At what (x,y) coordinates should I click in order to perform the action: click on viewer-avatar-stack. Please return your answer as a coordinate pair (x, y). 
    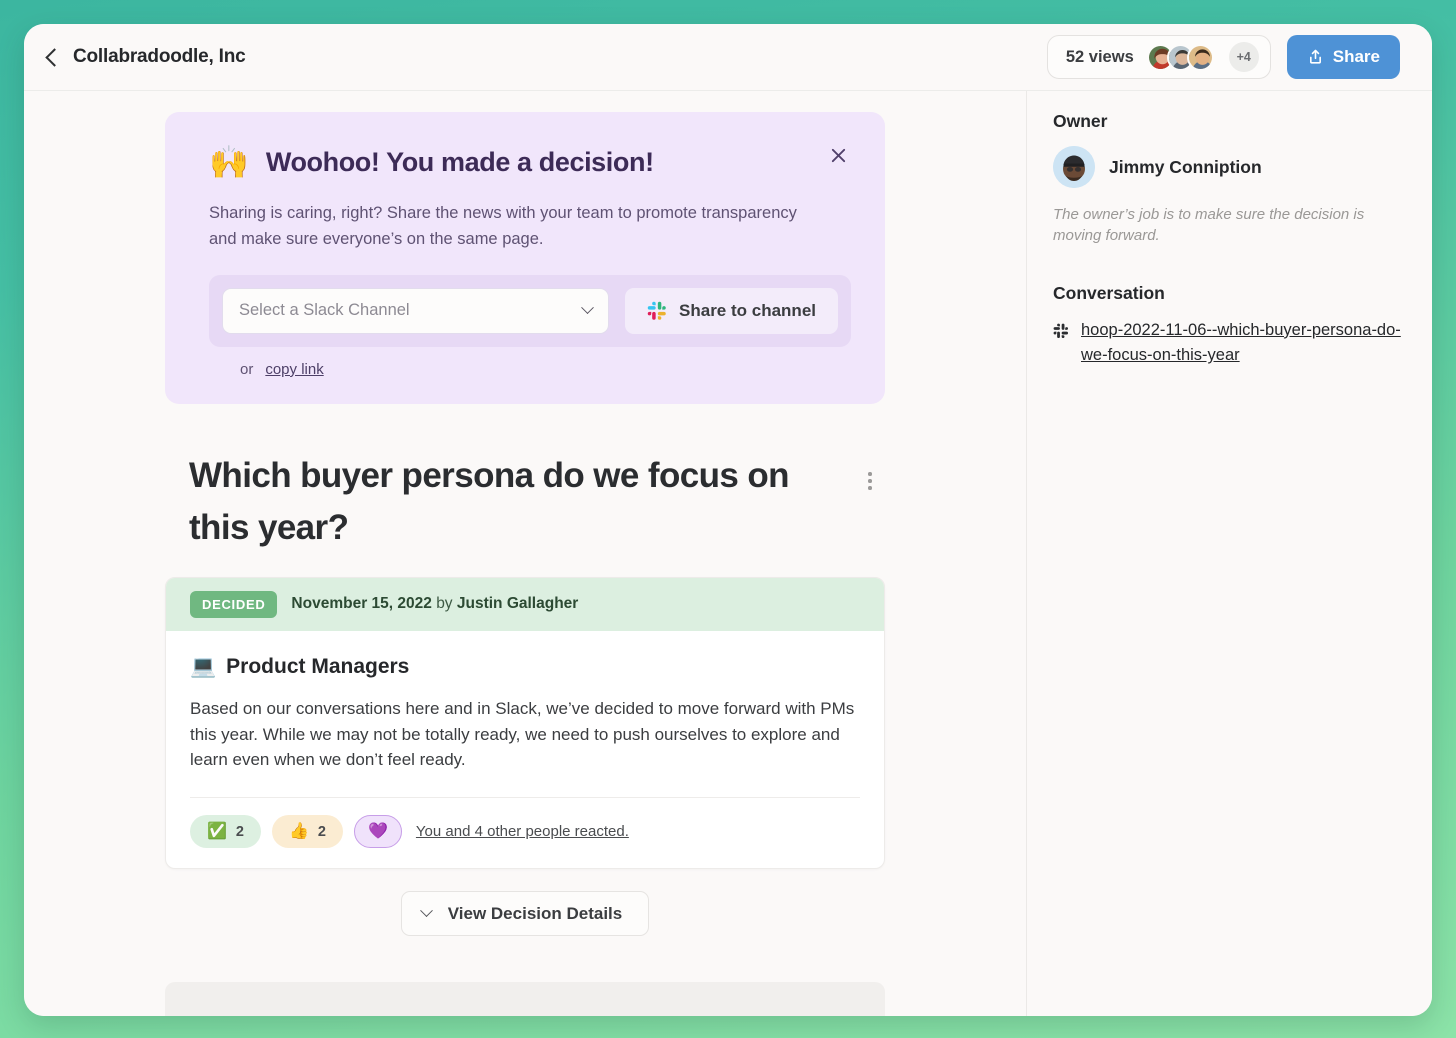
    Looking at the image, I should click on (1180, 57).